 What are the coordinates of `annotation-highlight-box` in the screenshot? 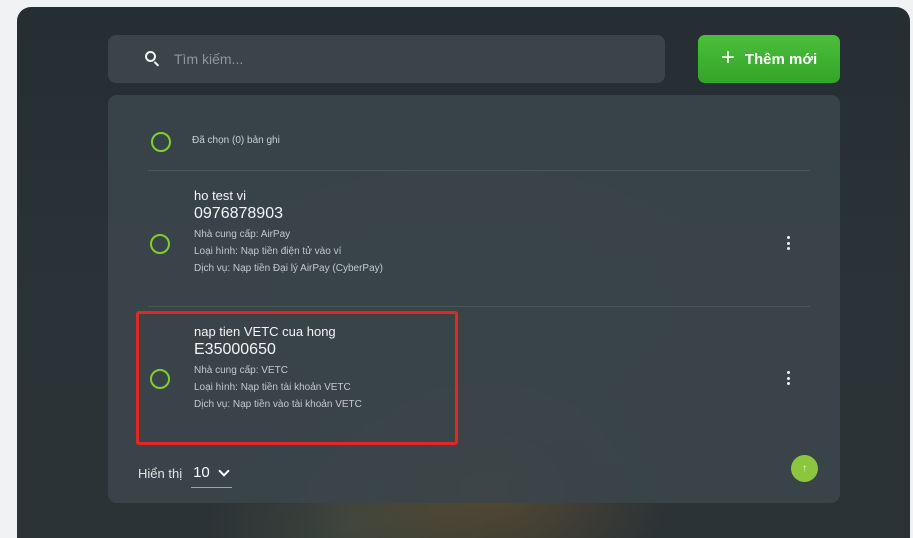 It's located at (297, 378).